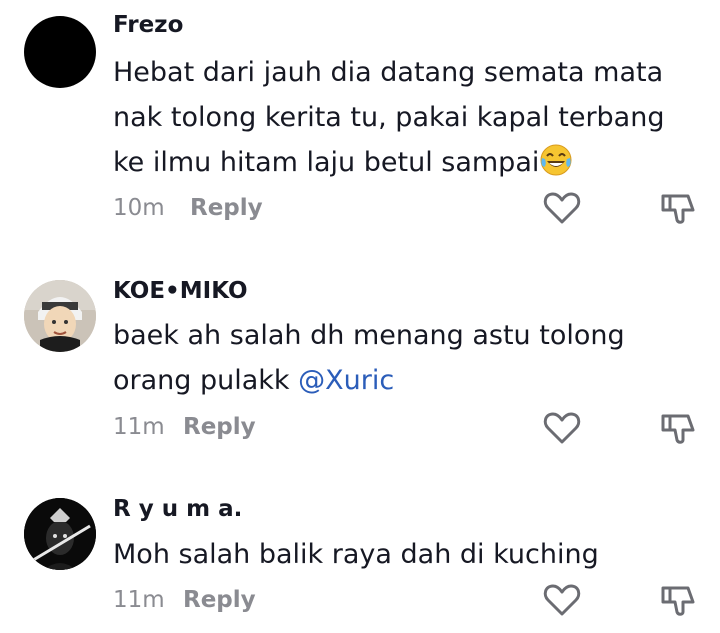 Image resolution: width=720 pixels, height=633 pixels. I want to click on face-with-tears-of-joy-icon, so click(556, 160).